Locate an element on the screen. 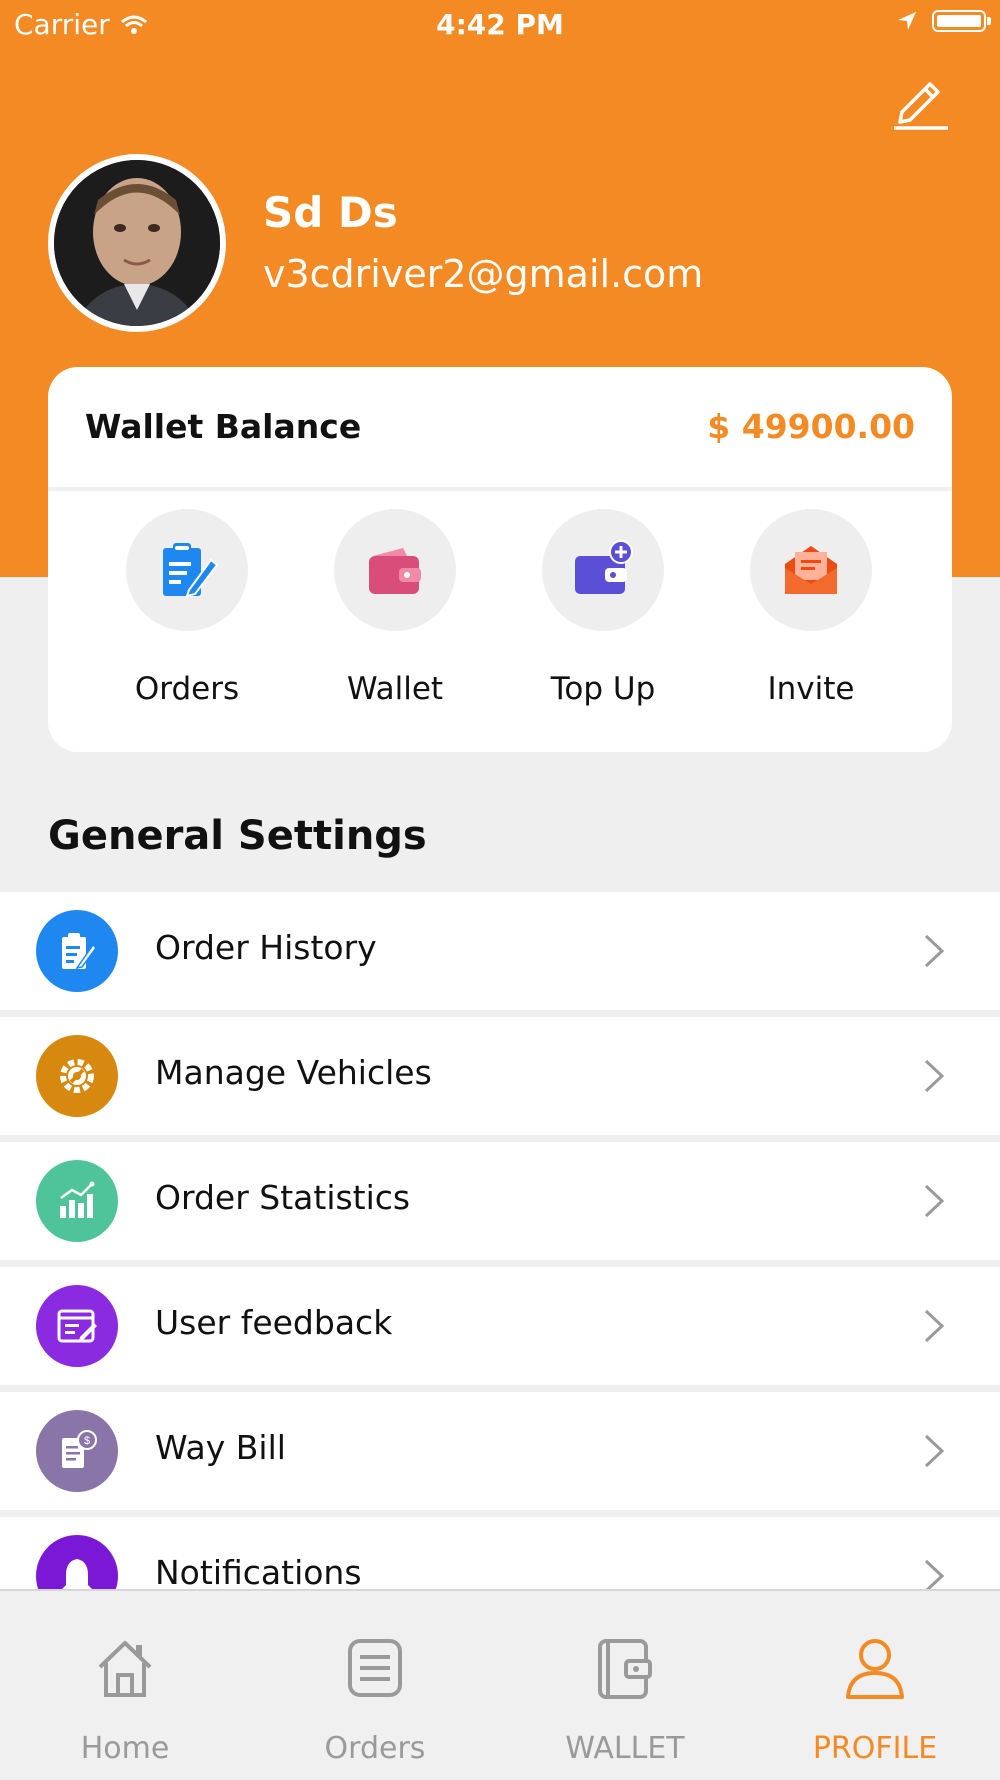 This screenshot has height=1780, width=1000. tab-profile: PROFILE is located at coordinates (875, 1685).